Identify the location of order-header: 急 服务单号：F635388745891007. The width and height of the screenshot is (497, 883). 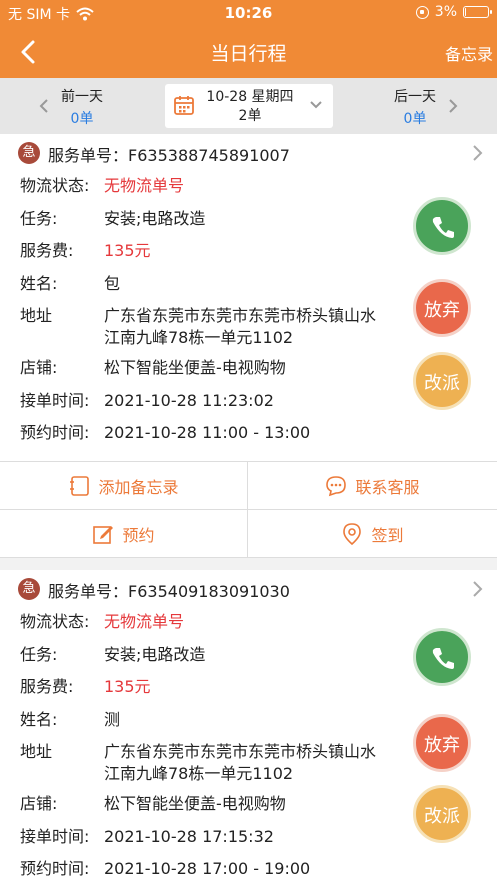
(248, 152).